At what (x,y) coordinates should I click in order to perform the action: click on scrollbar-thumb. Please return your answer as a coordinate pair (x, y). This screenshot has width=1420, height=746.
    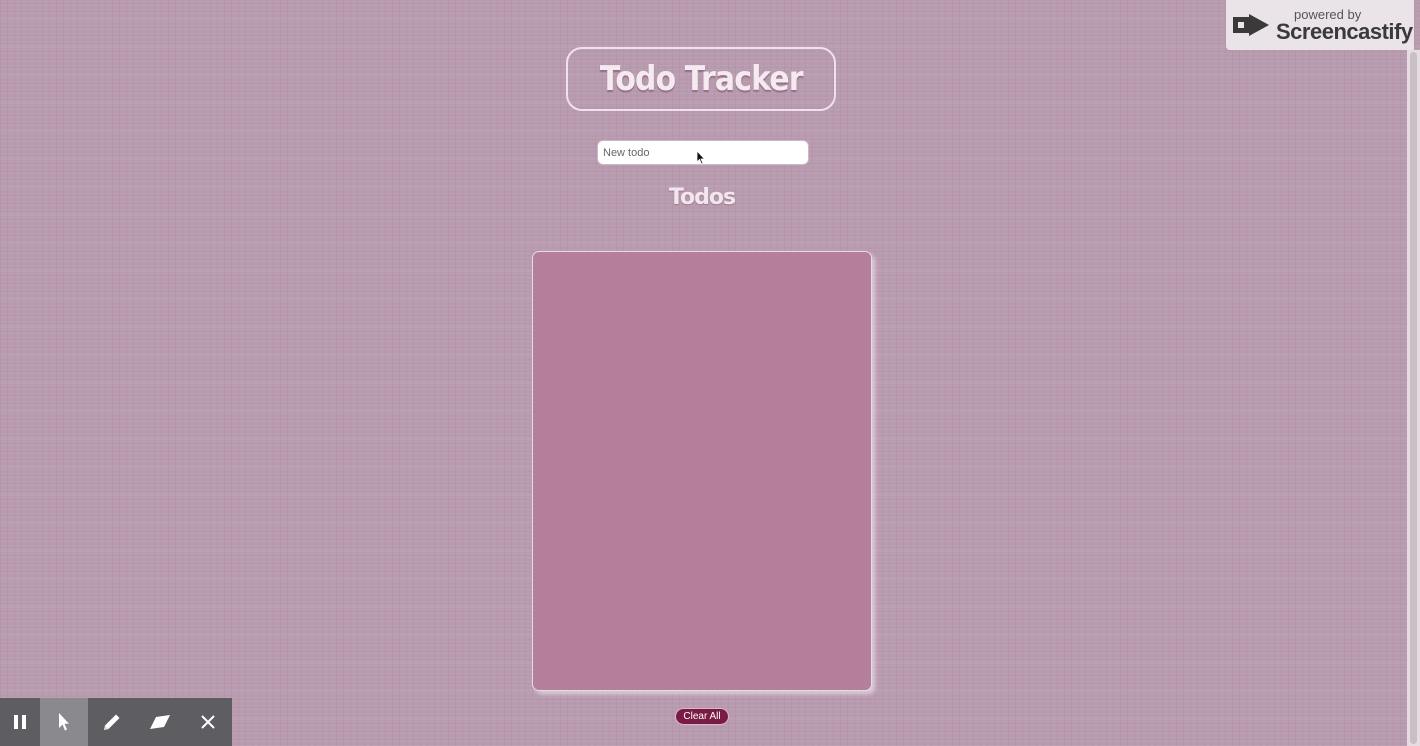
    Looking at the image, I should click on (1413, 398).